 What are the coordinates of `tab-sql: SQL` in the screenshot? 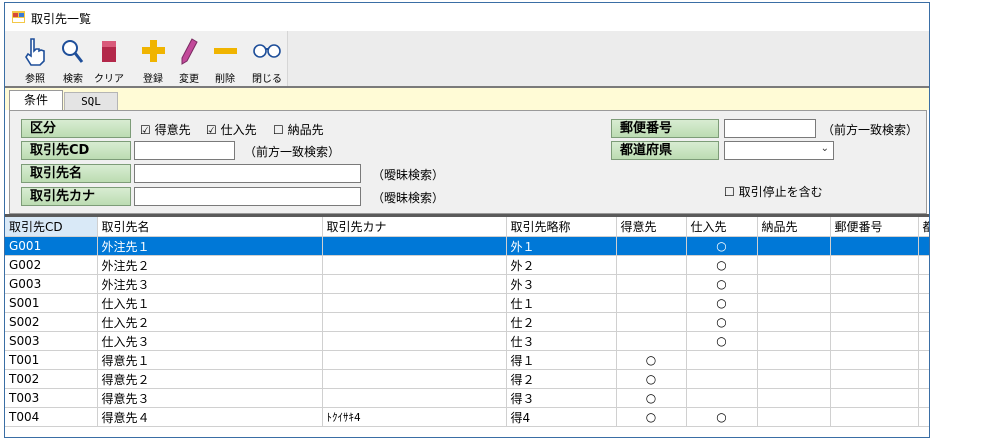 It's located at (91, 101).